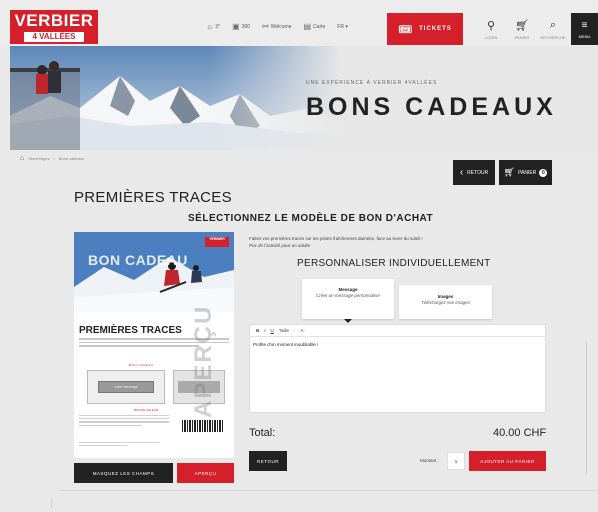 The height and width of the screenshot is (512, 598). What do you see at coordinates (584, 25) in the screenshot?
I see `hamburger-icon: ≡` at bounding box center [584, 25].